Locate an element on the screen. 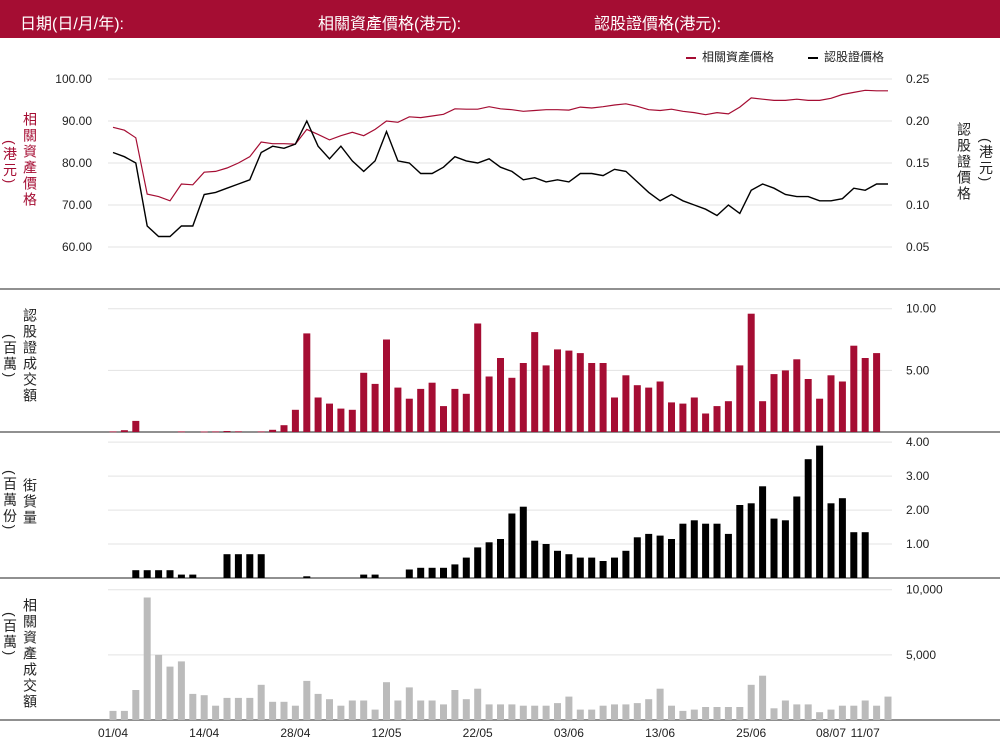 This screenshot has height=751, width=1000. x-tick-label: 12/05 is located at coordinates (386, 733).